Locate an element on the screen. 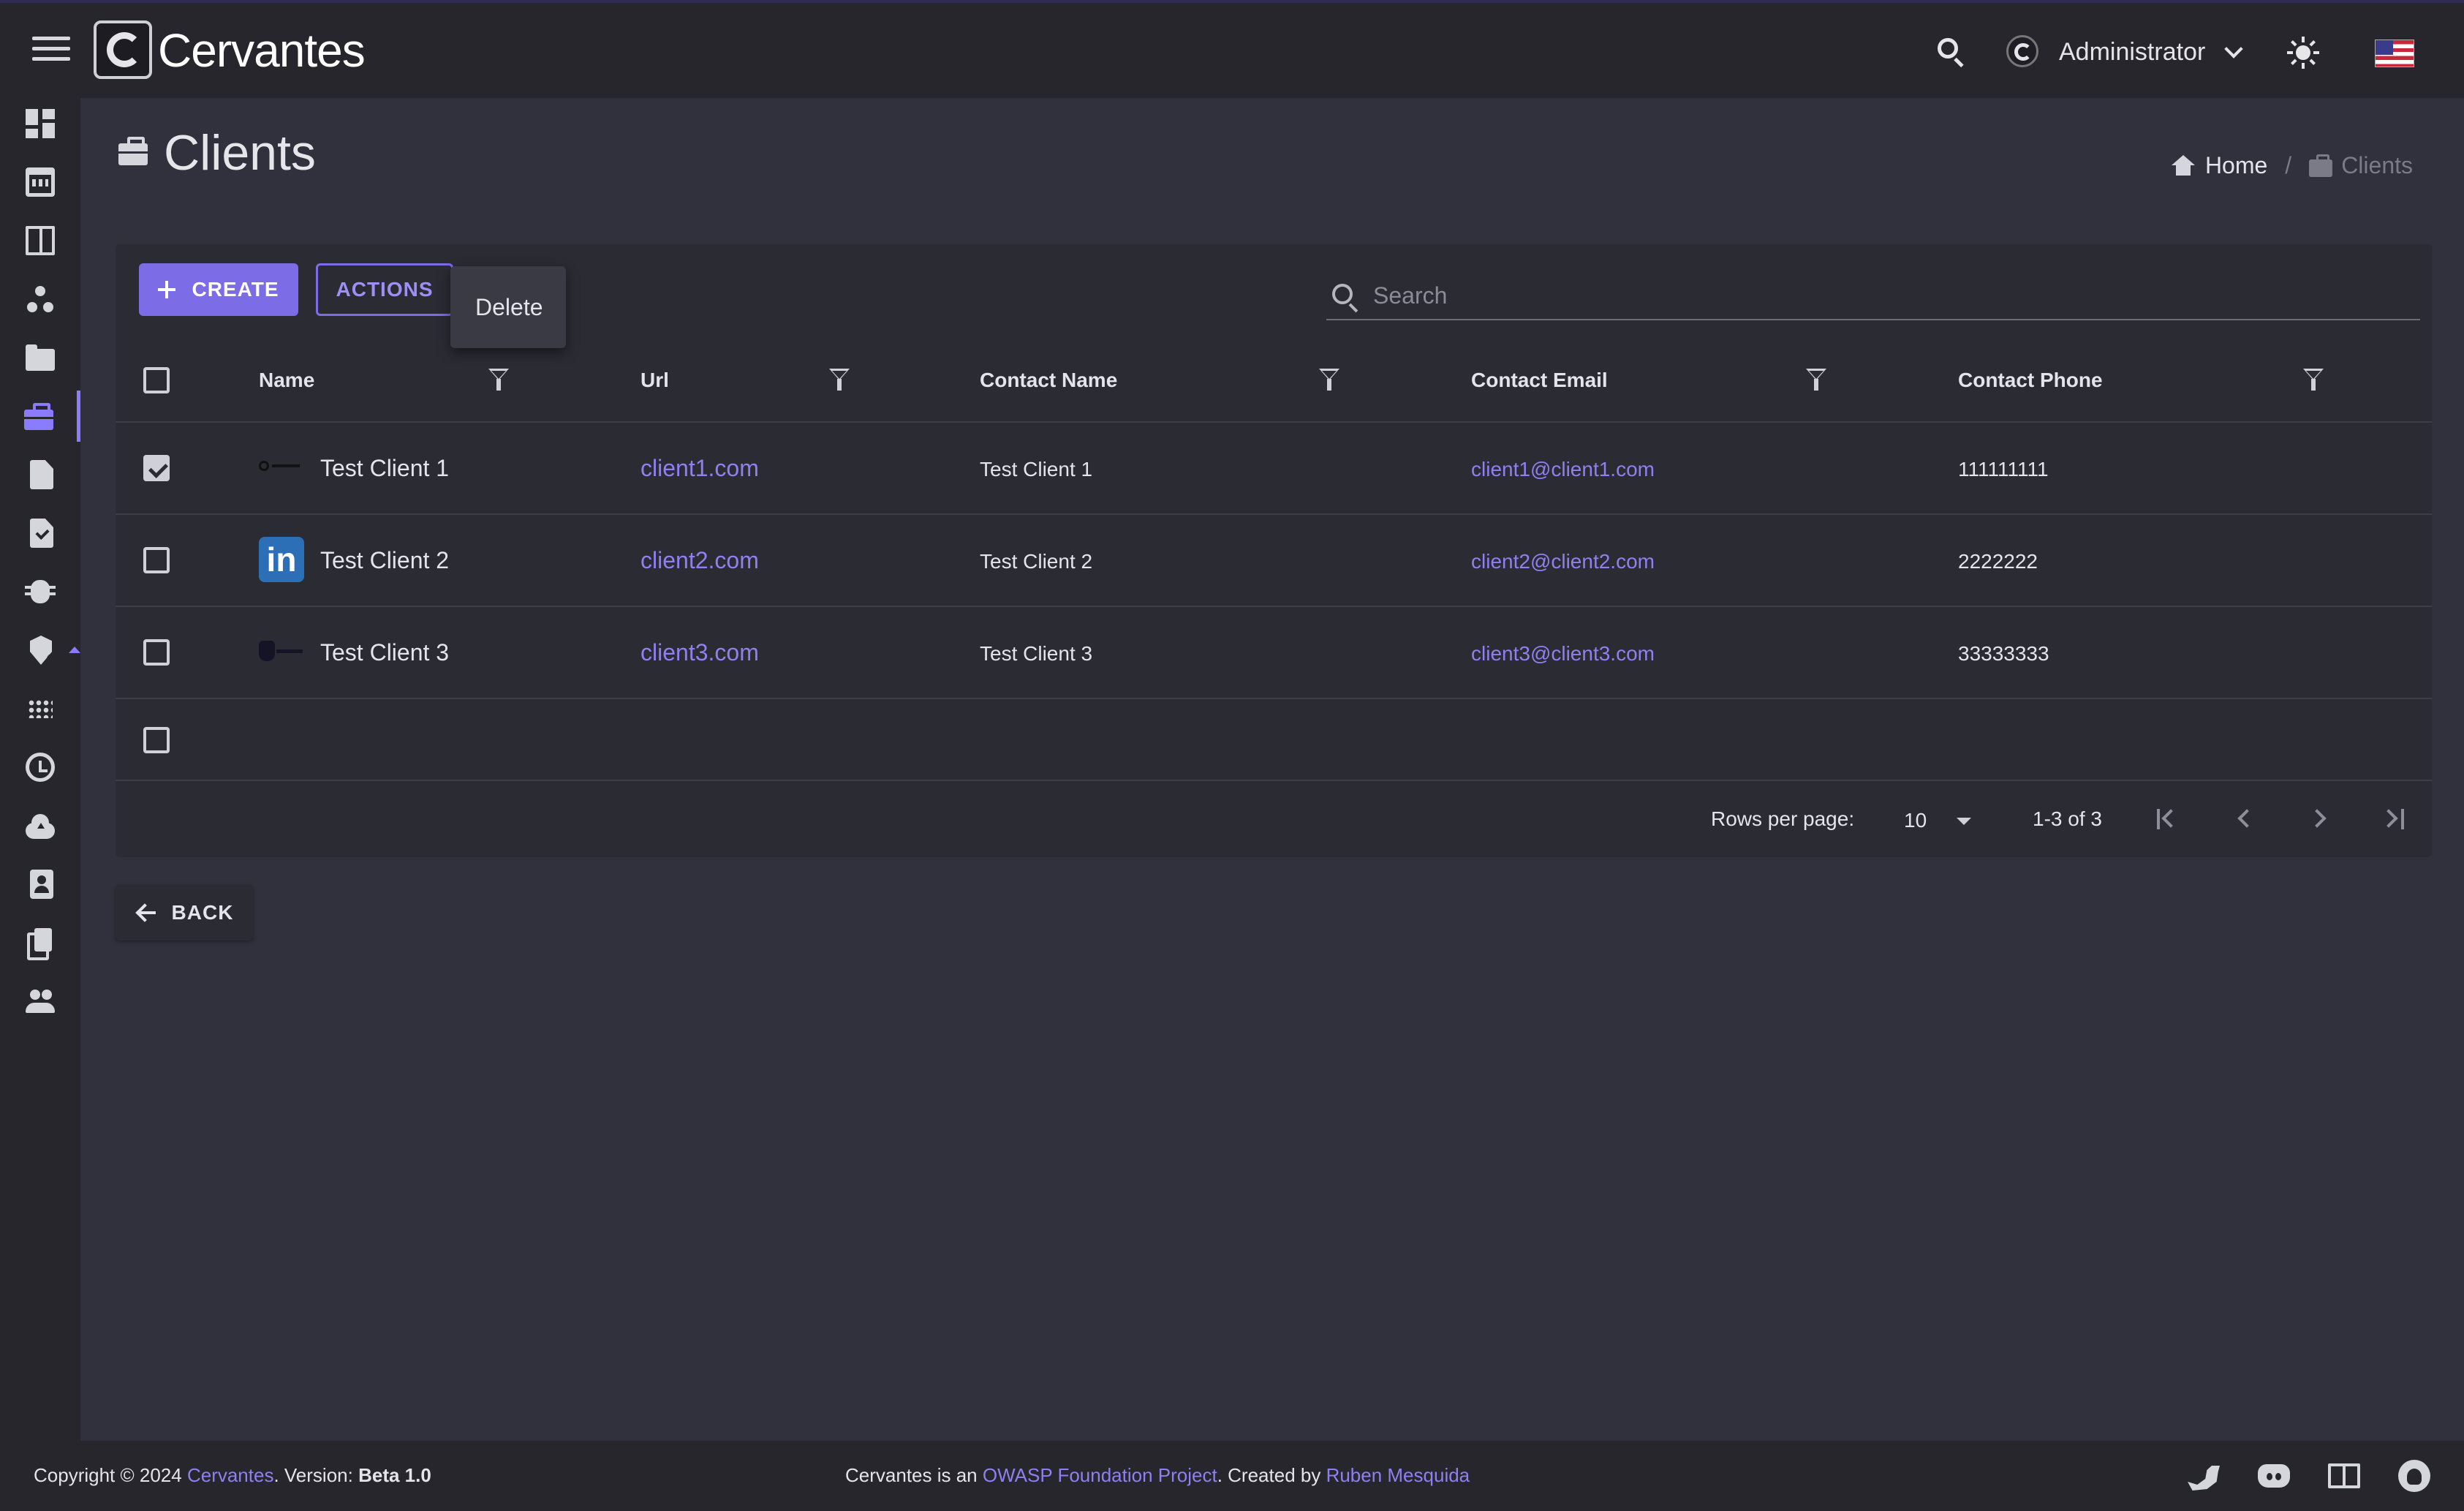 The height and width of the screenshot is (1511, 2464). rows-per-page-select: 10 is located at coordinates (1915, 820).